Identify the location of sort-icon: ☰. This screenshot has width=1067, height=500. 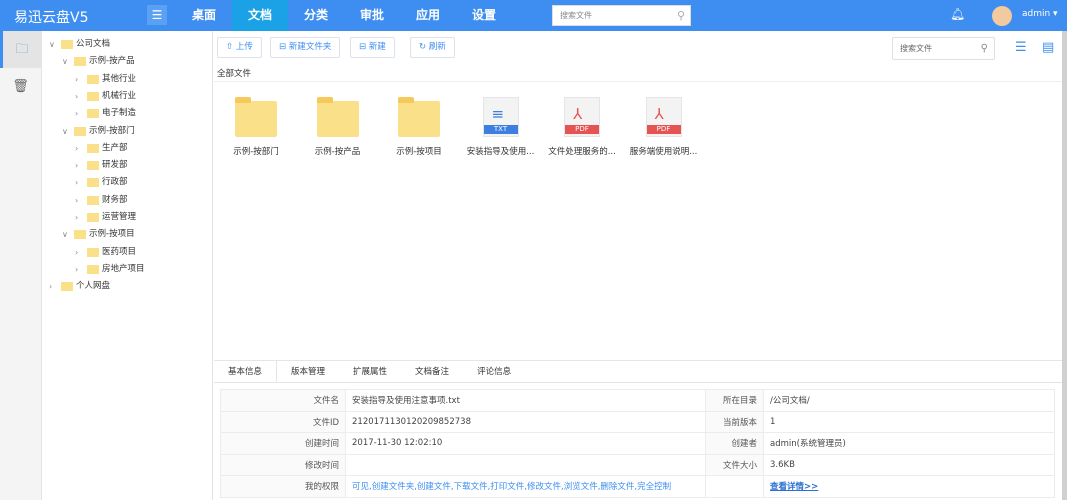
(1021, 47).